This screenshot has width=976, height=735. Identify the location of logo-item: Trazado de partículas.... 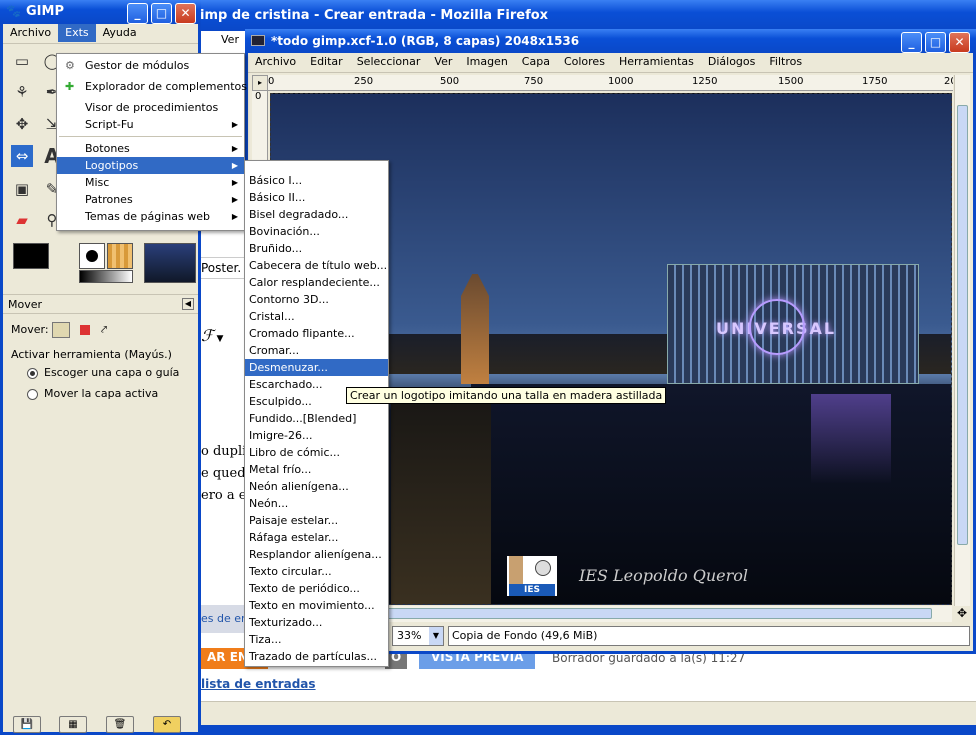
(316, 656).